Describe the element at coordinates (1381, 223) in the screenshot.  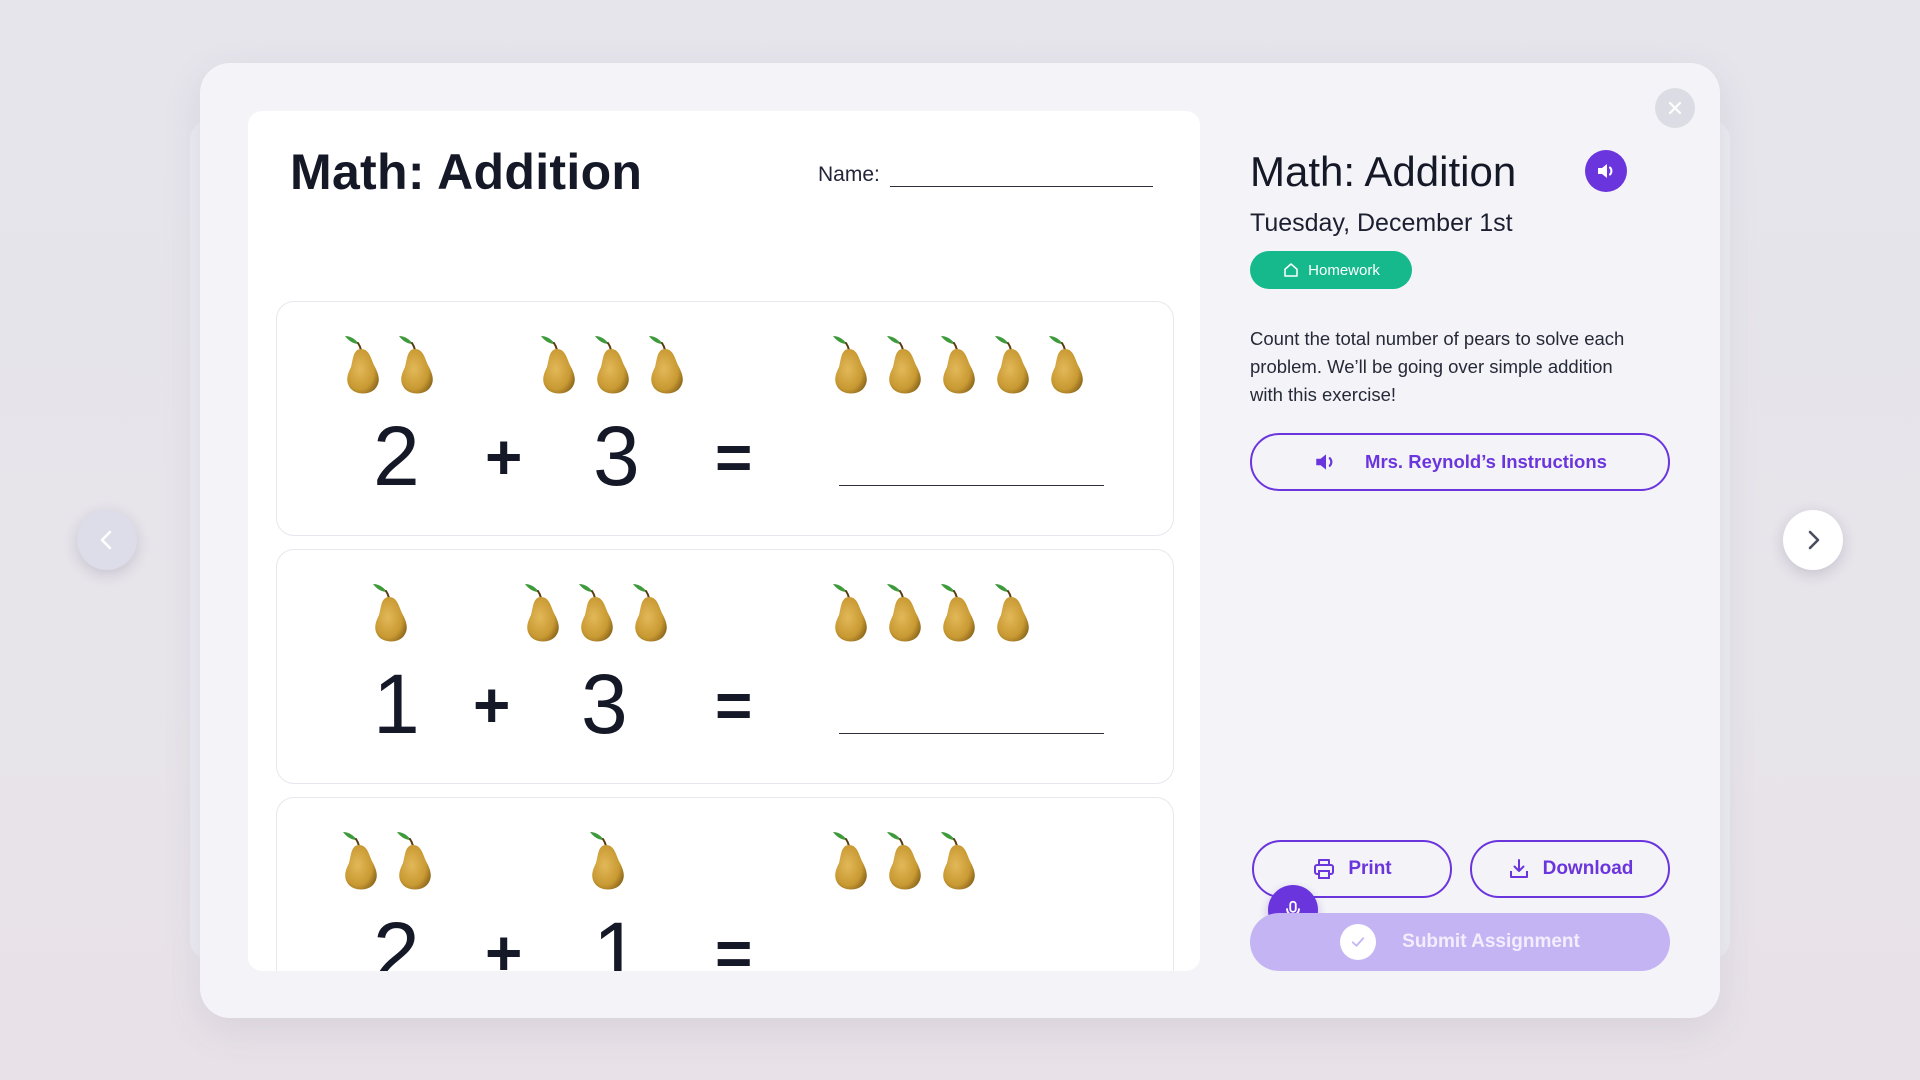
I see `due-date: Tuesday, December 1st` at that location.